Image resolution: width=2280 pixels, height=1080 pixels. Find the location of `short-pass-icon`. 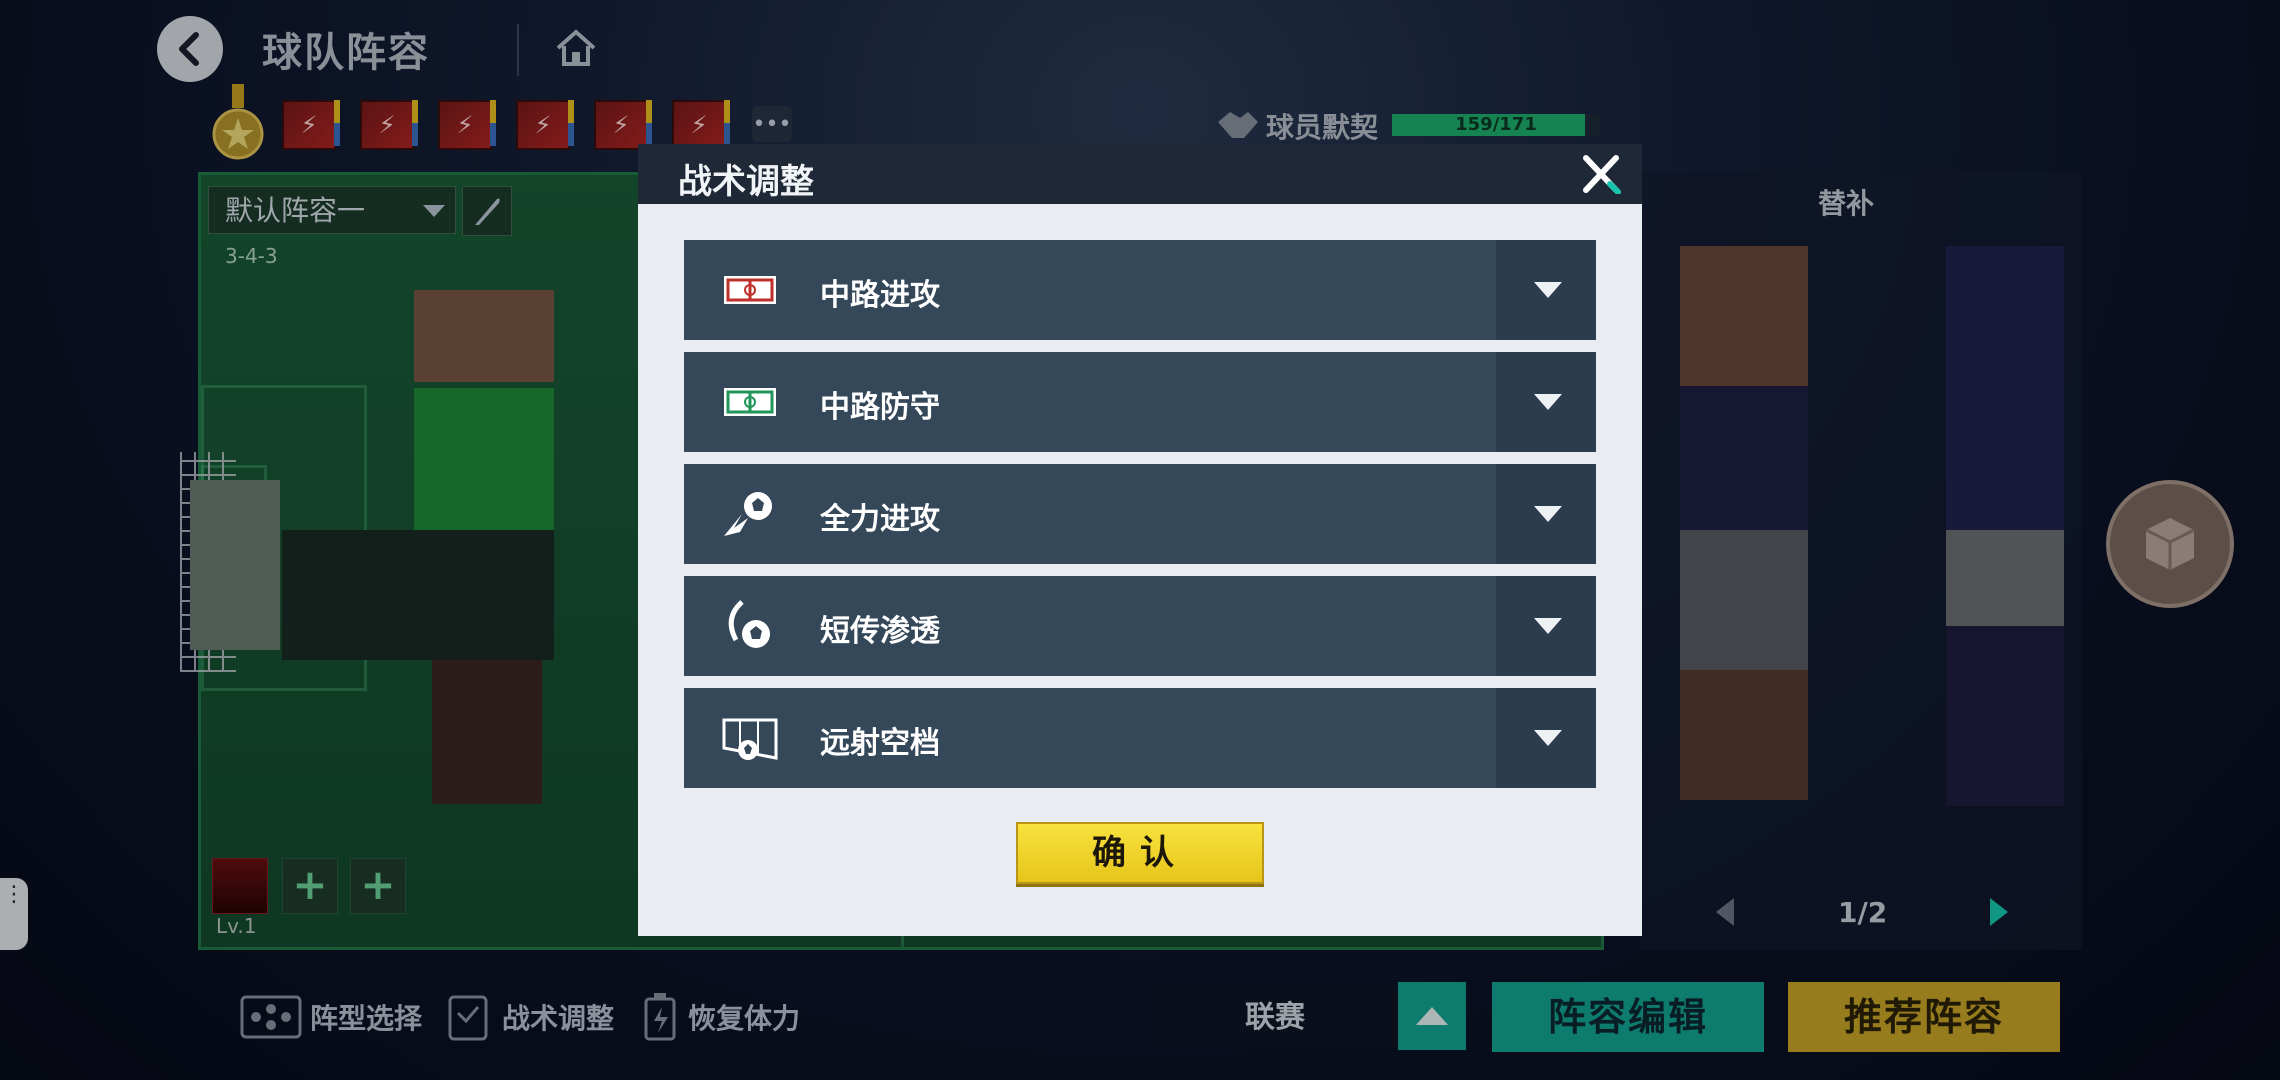

short-pass-icon is located at coordinates (750, 626).